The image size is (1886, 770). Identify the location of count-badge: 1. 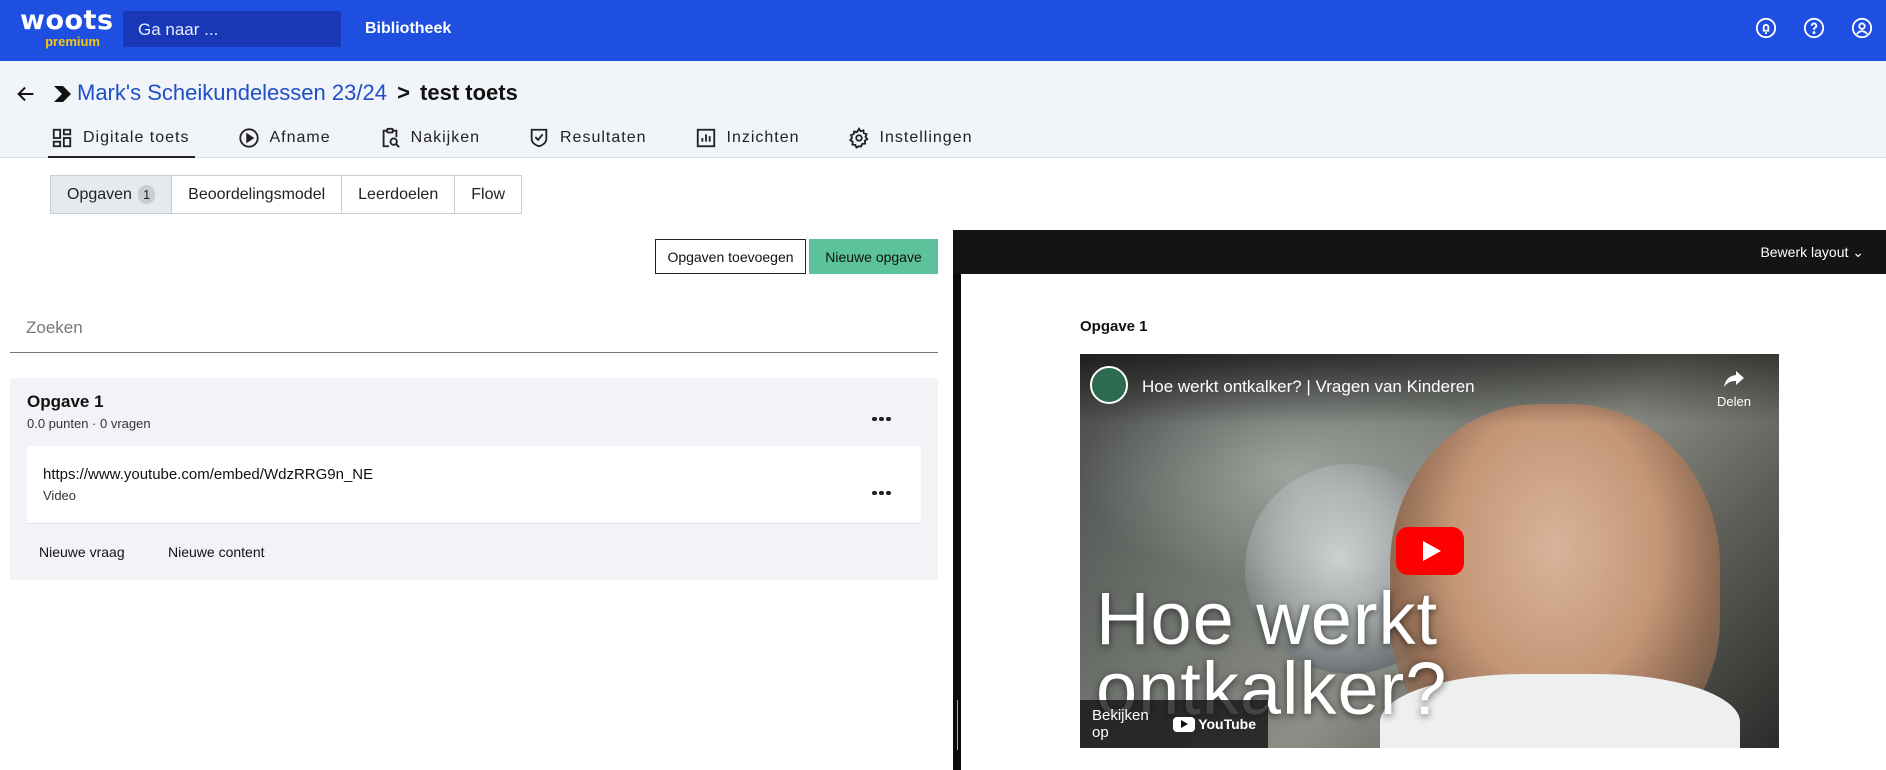
(146, 194).